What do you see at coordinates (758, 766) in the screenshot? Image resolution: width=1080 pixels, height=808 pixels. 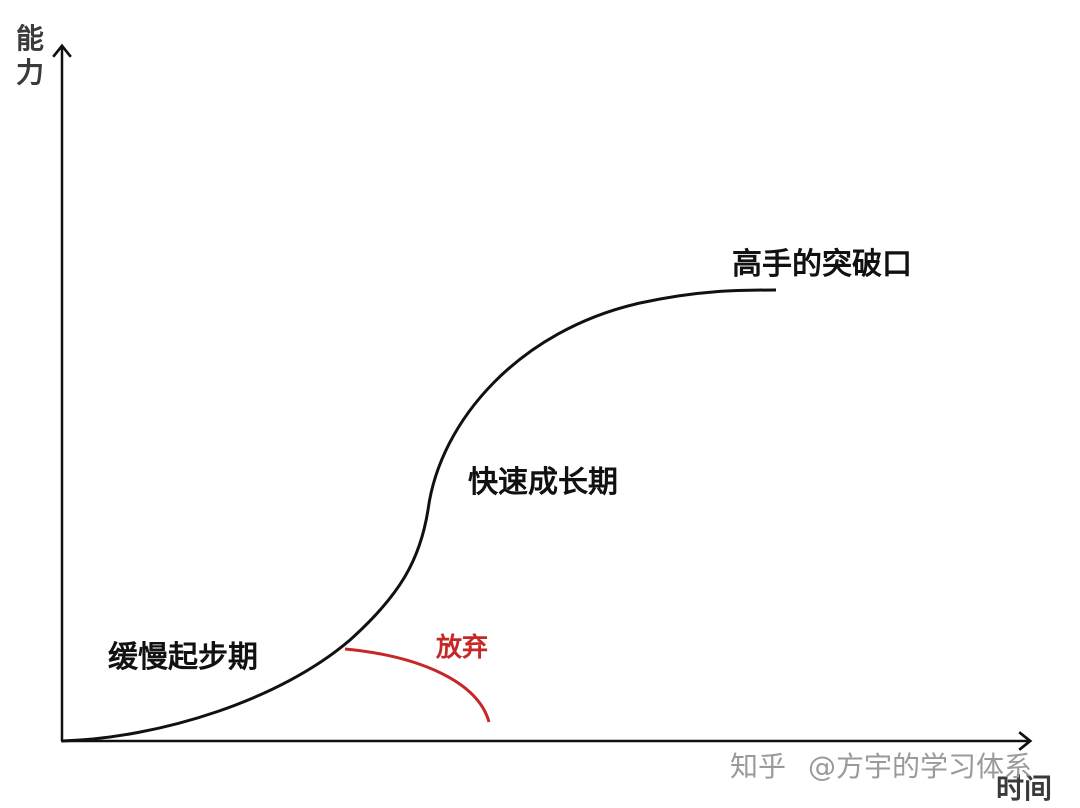 I see `watermark-site: 知乎` at bounding box center [758, 766].